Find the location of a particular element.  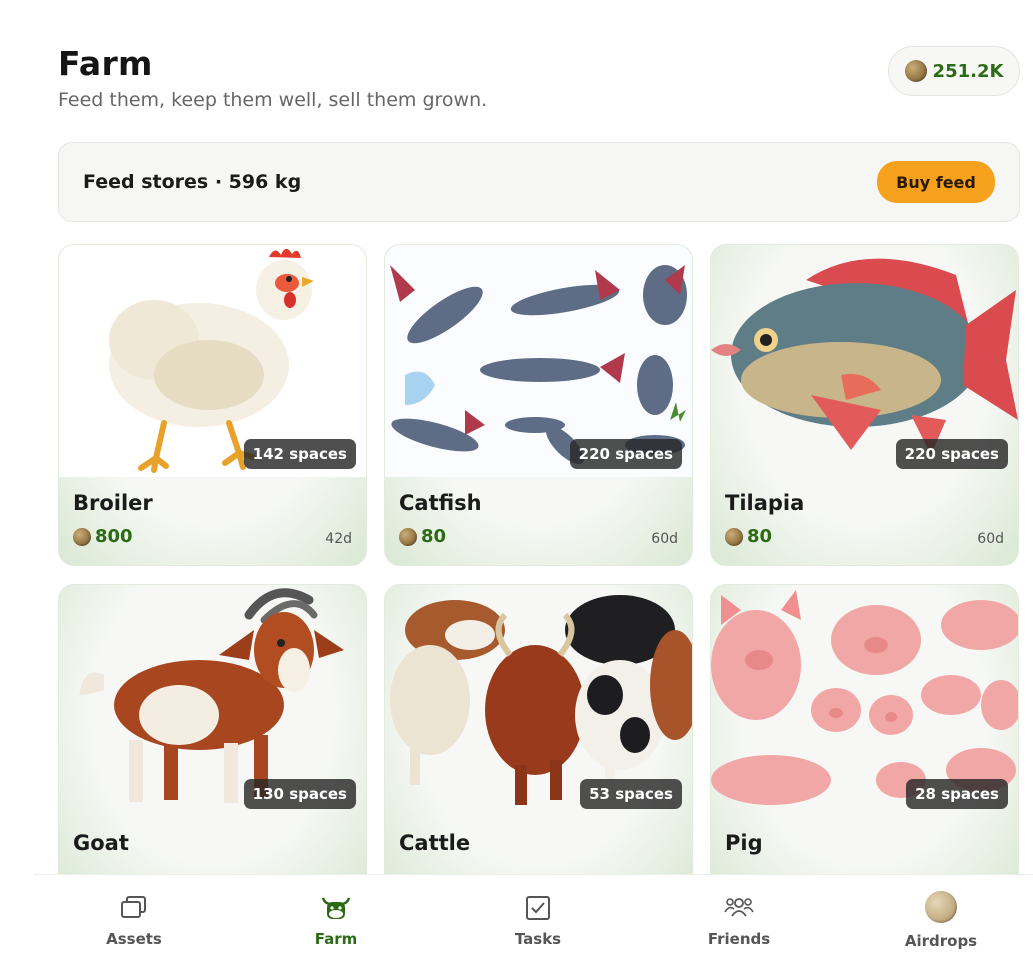

nav-friends: Friends is located at coordinates (739, 919).